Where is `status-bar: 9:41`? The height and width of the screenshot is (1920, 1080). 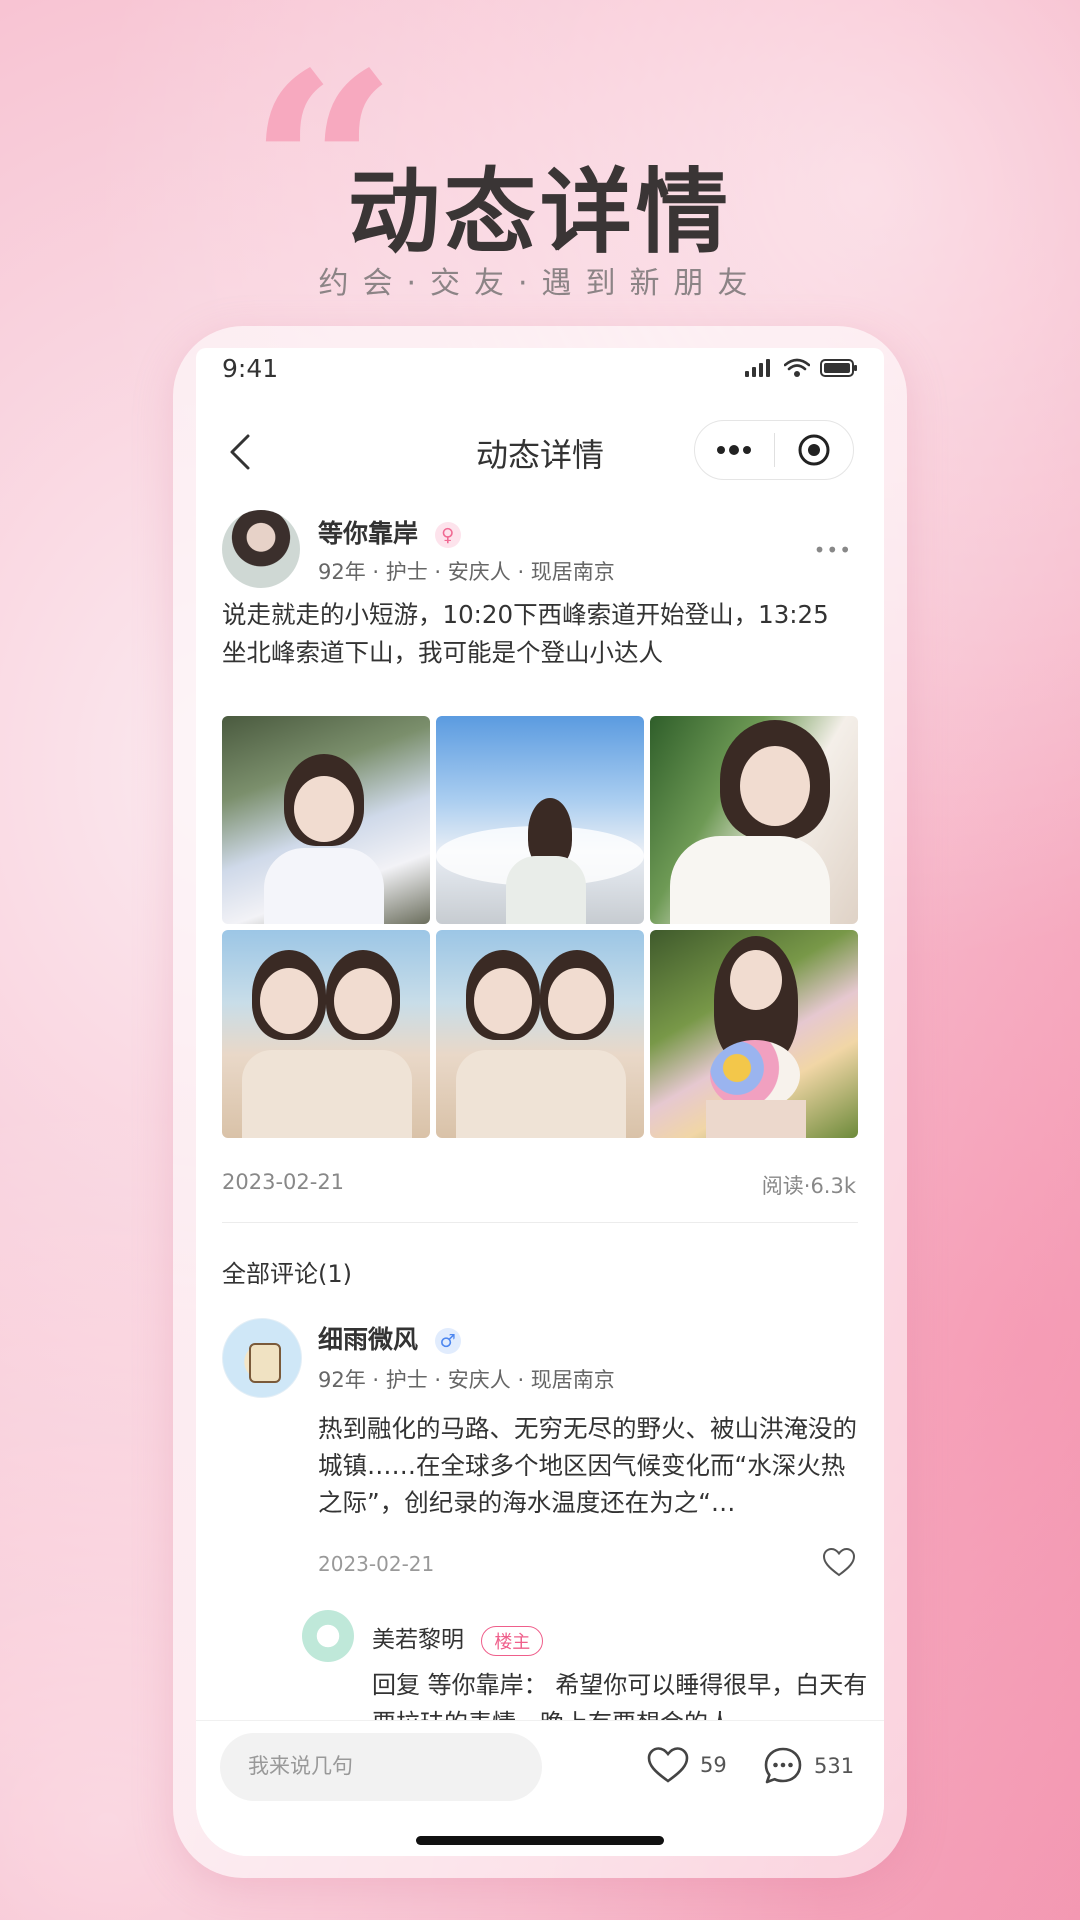
status-bar: 9:41 is located at coordinates (540, 371).